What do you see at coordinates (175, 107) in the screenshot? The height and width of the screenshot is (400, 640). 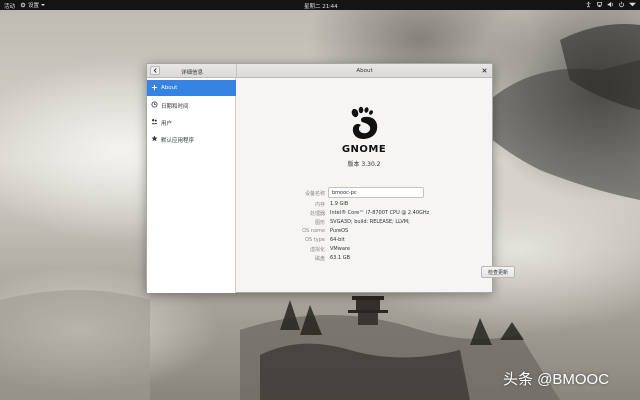 I see `sidebar-item-label: 日期和时间` at bounding box center [175, 107].